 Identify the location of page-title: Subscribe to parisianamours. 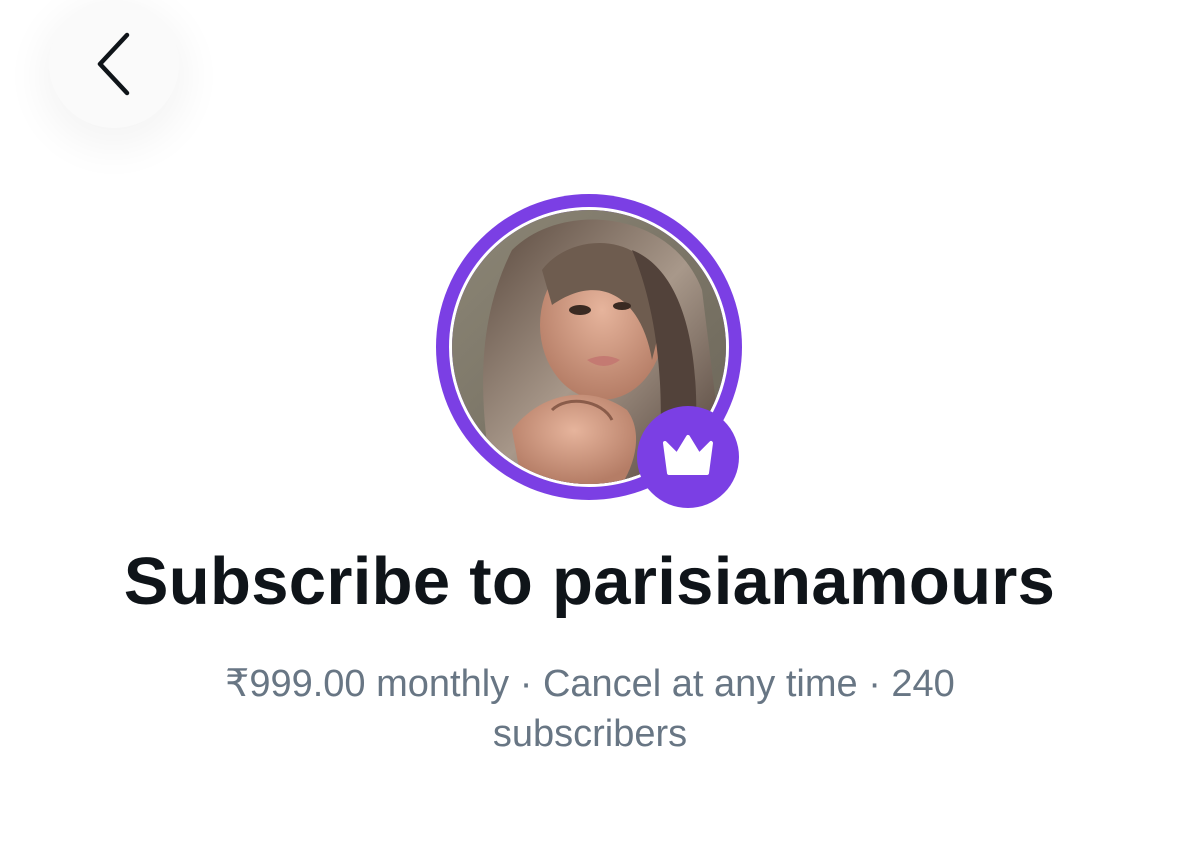
(589, 581).